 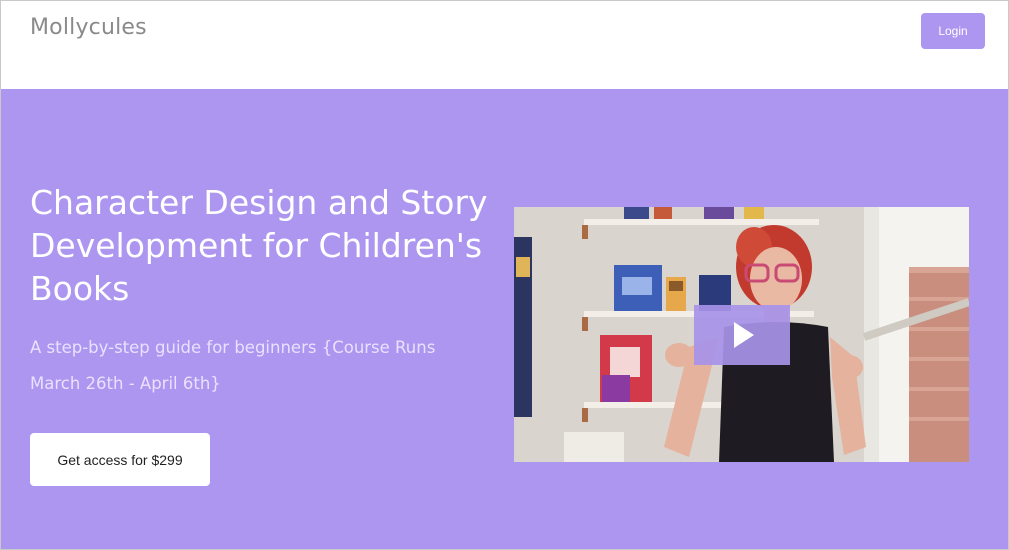 What do you see at coordinates (88, 27) in the screenshot?
I see `brand-logo-text: Mollycules` at bounding box center [88, 27].